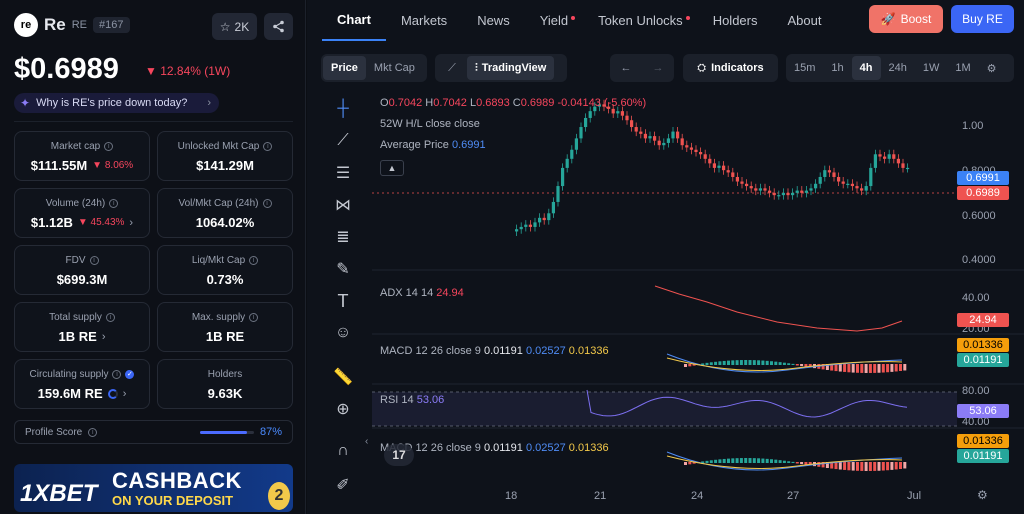 The image size is (1024, 514). What do you see at coordinates (225, 327) in the screenshot?
I see `stat-max-supply: Max. supply i 1B RE` at bounding box center [225, 327].